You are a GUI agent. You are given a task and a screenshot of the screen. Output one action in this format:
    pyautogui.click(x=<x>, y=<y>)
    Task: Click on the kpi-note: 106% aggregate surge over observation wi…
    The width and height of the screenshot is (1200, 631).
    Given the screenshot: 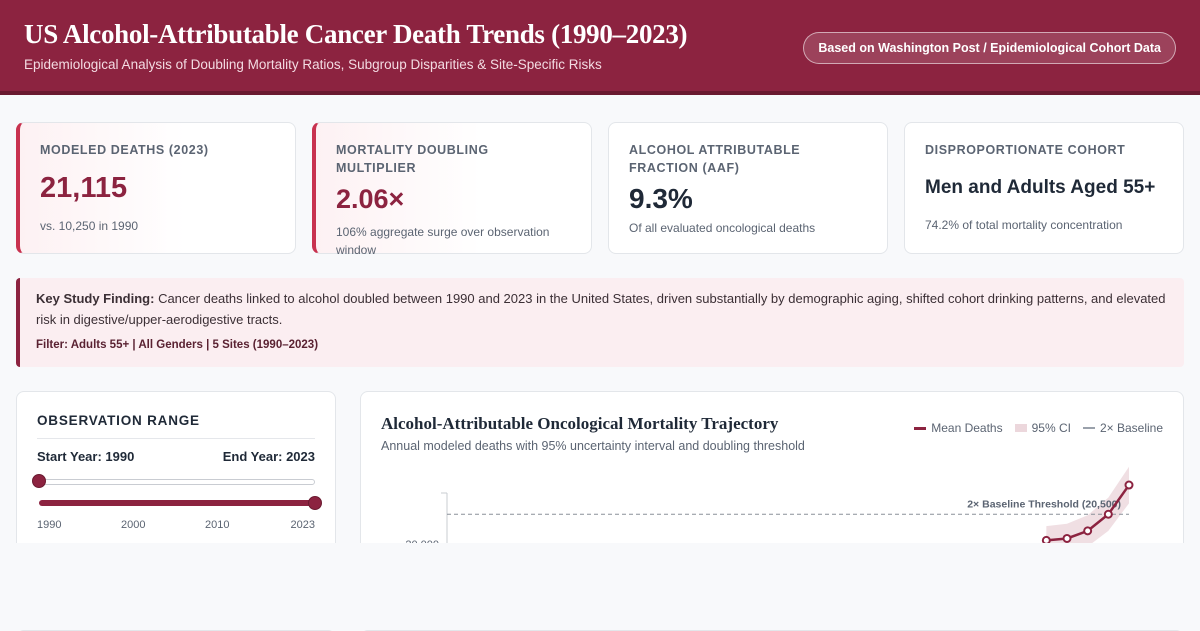 What is the action you would take?
    pyautogui.click(x=443, y=241)
    